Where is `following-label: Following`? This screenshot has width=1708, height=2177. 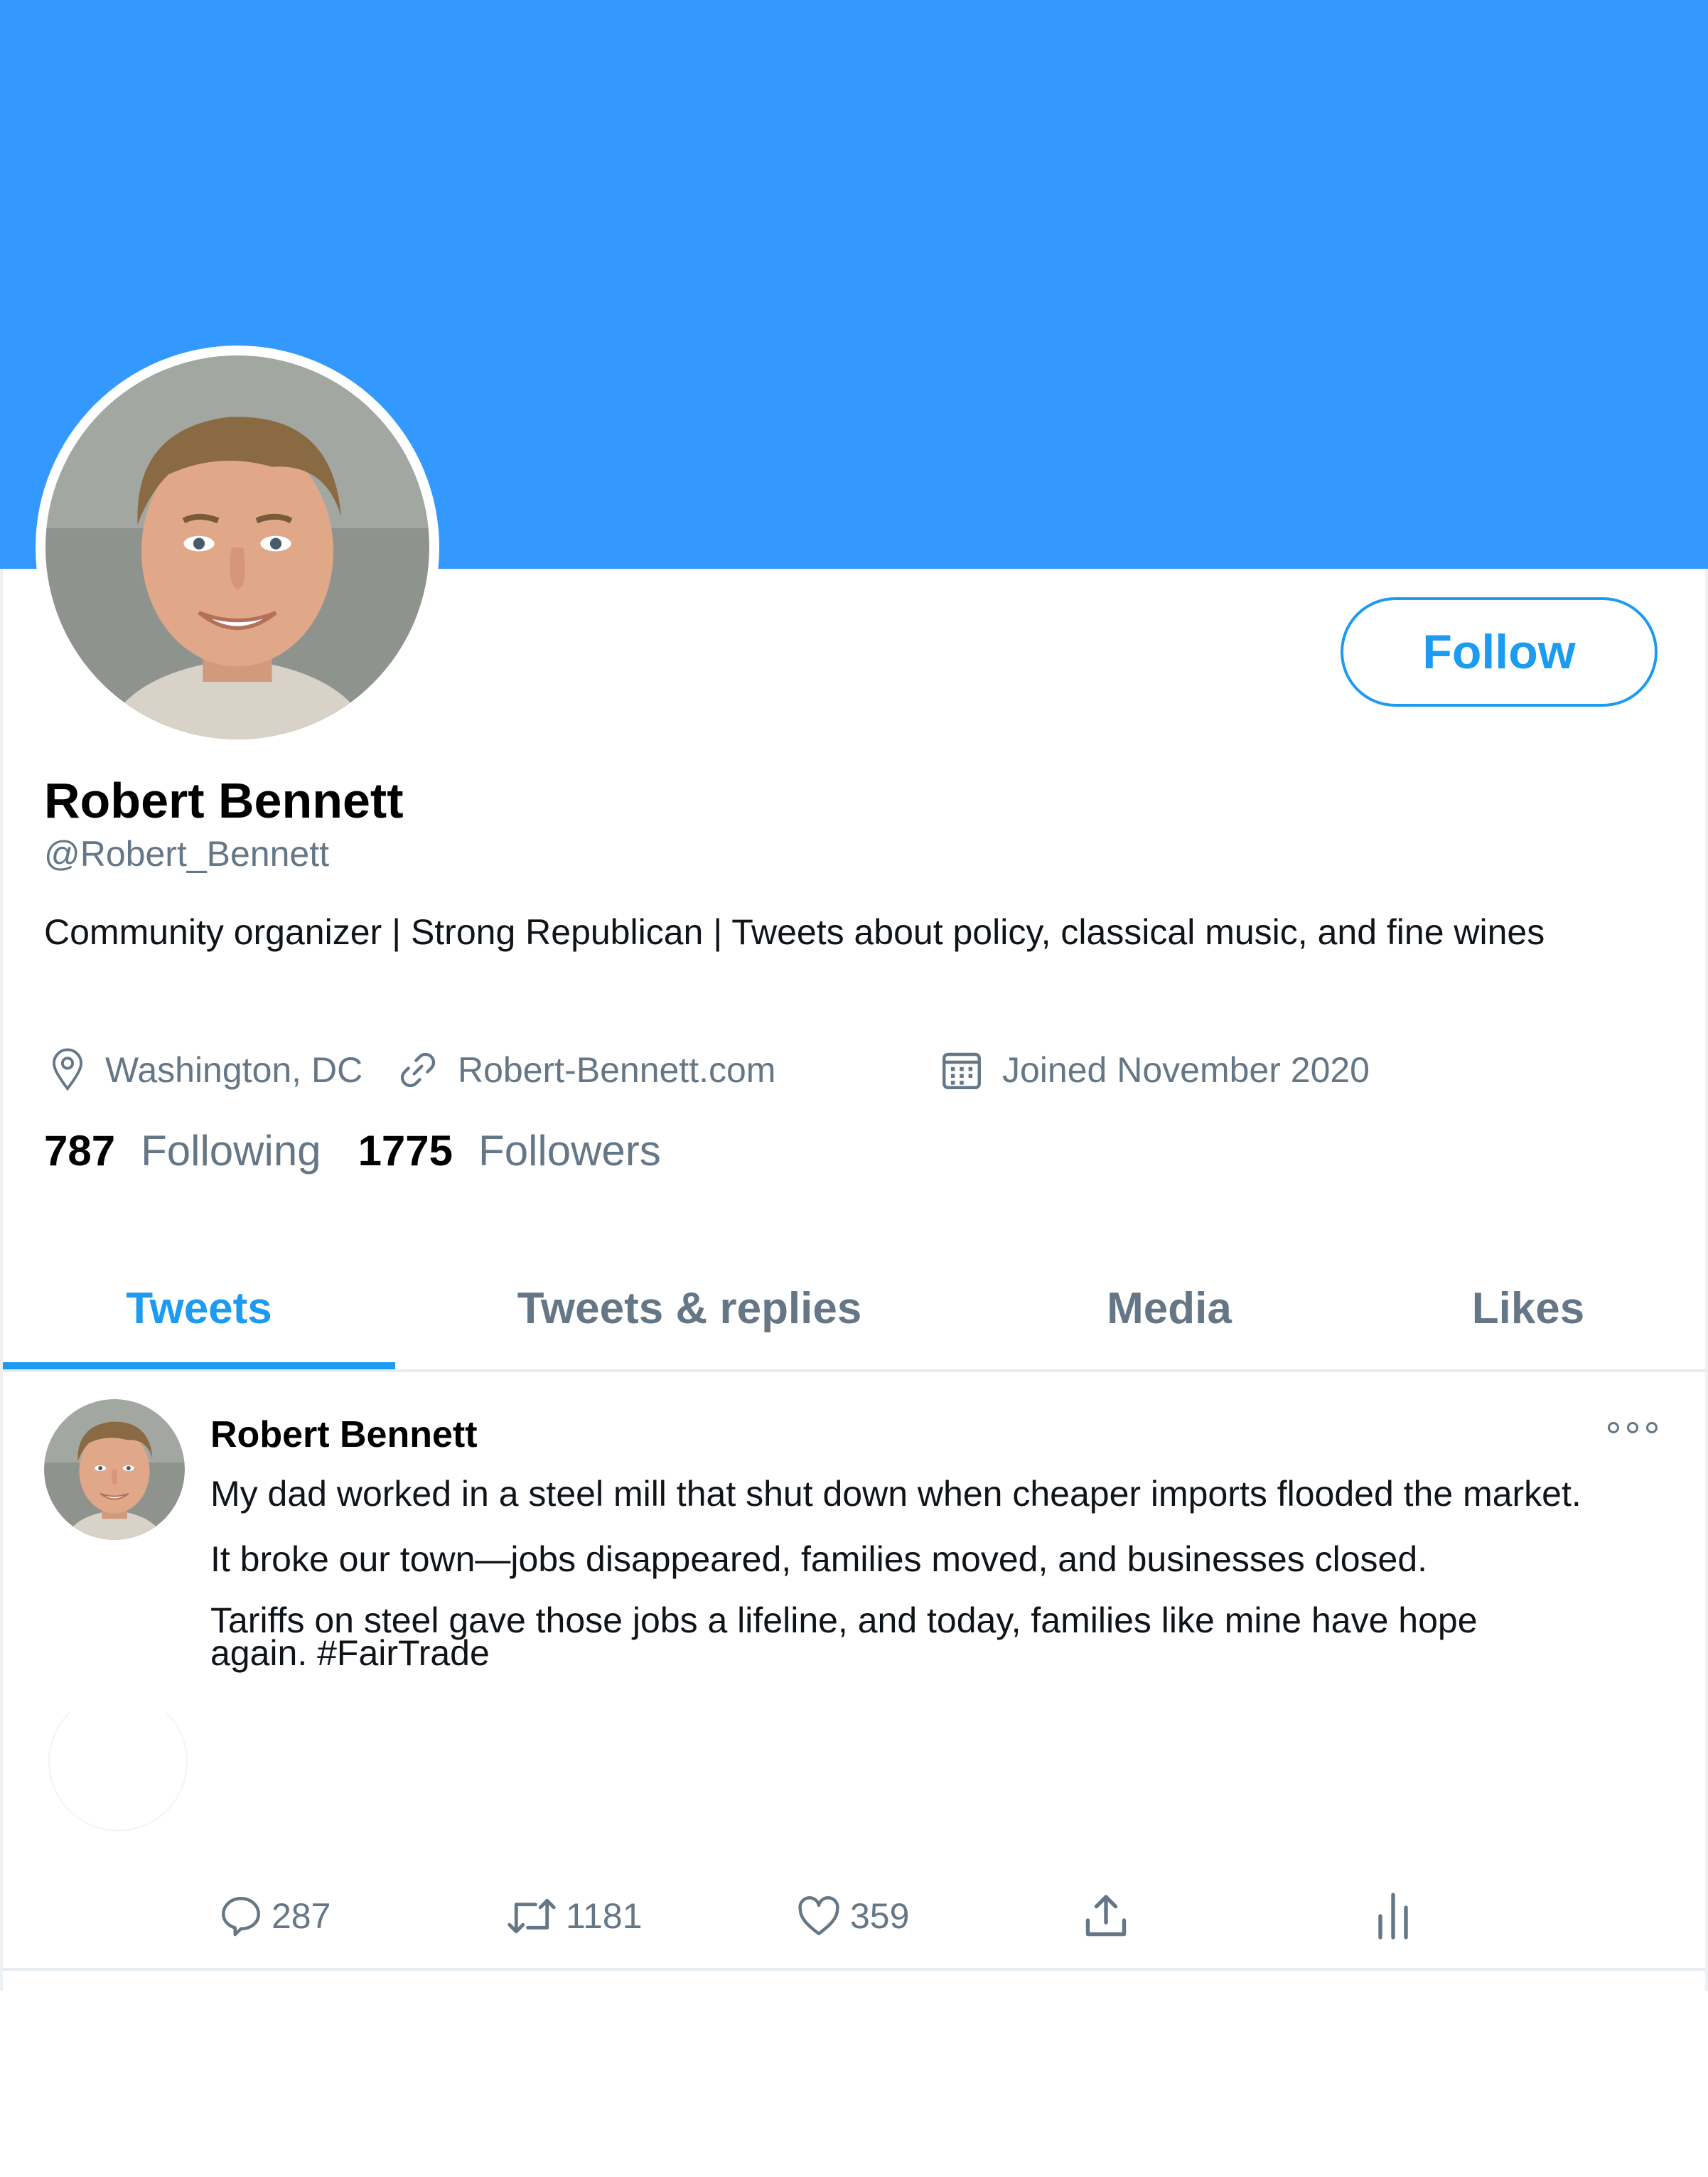
following-label: Following is located at coordinates (231, 1150).